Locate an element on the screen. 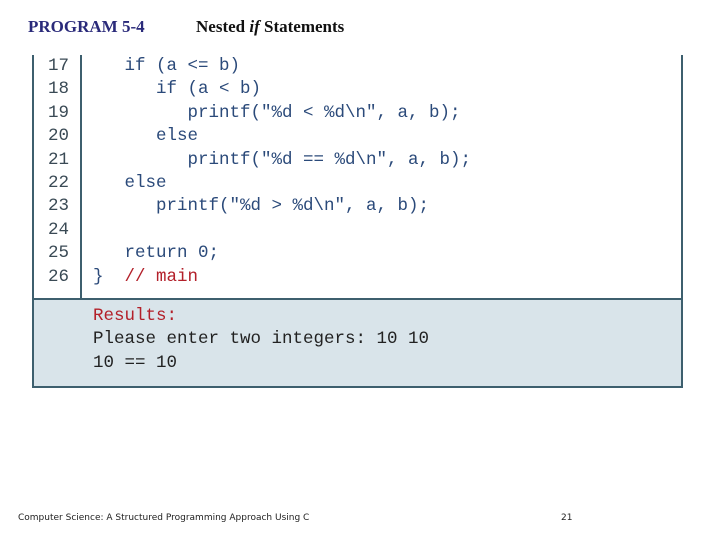 This screenshot has width=720, height=540. line-number: 17 is located at coordinates (59, 66).